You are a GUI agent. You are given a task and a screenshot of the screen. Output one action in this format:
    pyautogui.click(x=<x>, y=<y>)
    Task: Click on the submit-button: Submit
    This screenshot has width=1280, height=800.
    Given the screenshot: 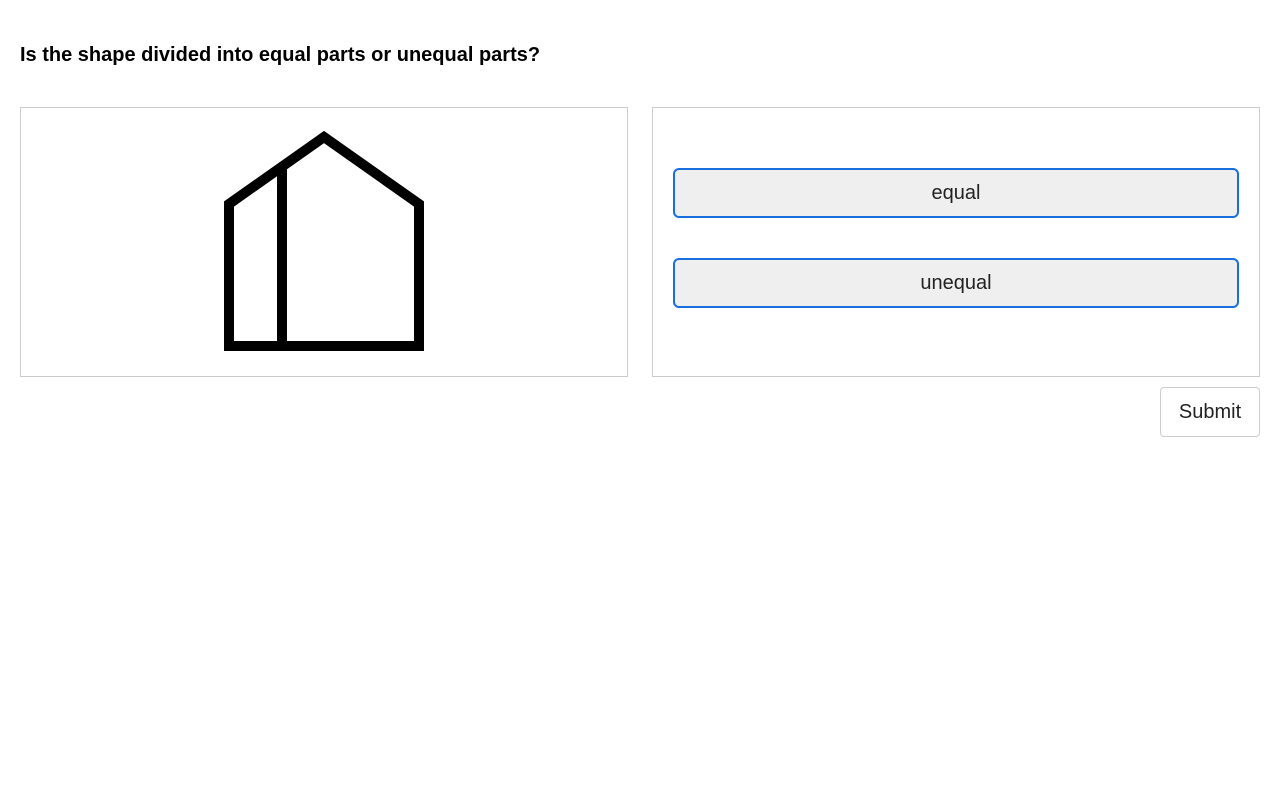 What is the action you would take?
    pyautogui.click(x=1210, y=412)
    